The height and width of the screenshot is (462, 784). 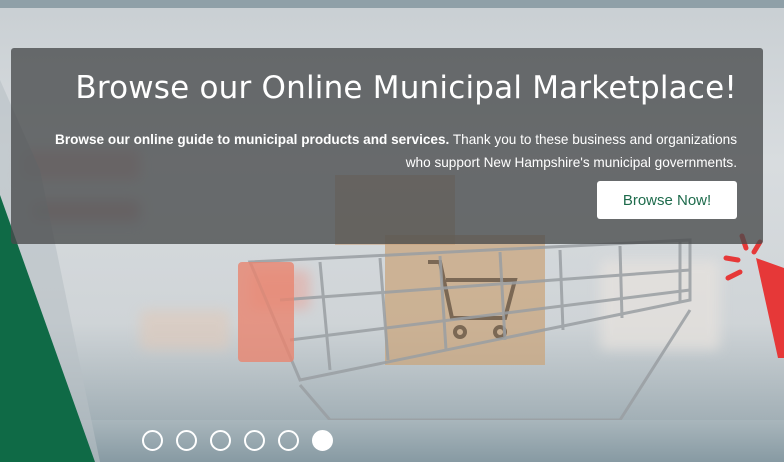 I want to click on click-pointer-icon, so click(x=753, y=295).